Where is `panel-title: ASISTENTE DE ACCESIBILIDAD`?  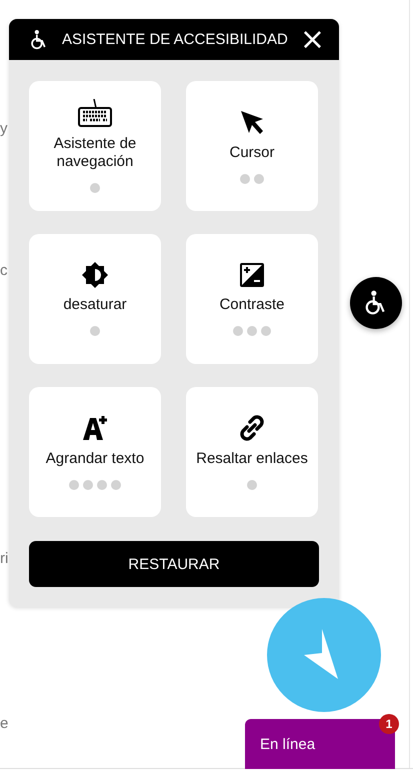
panel-title: ASISTENTE DE ACCESIBILIDAD is located at coordinates (175, 39).